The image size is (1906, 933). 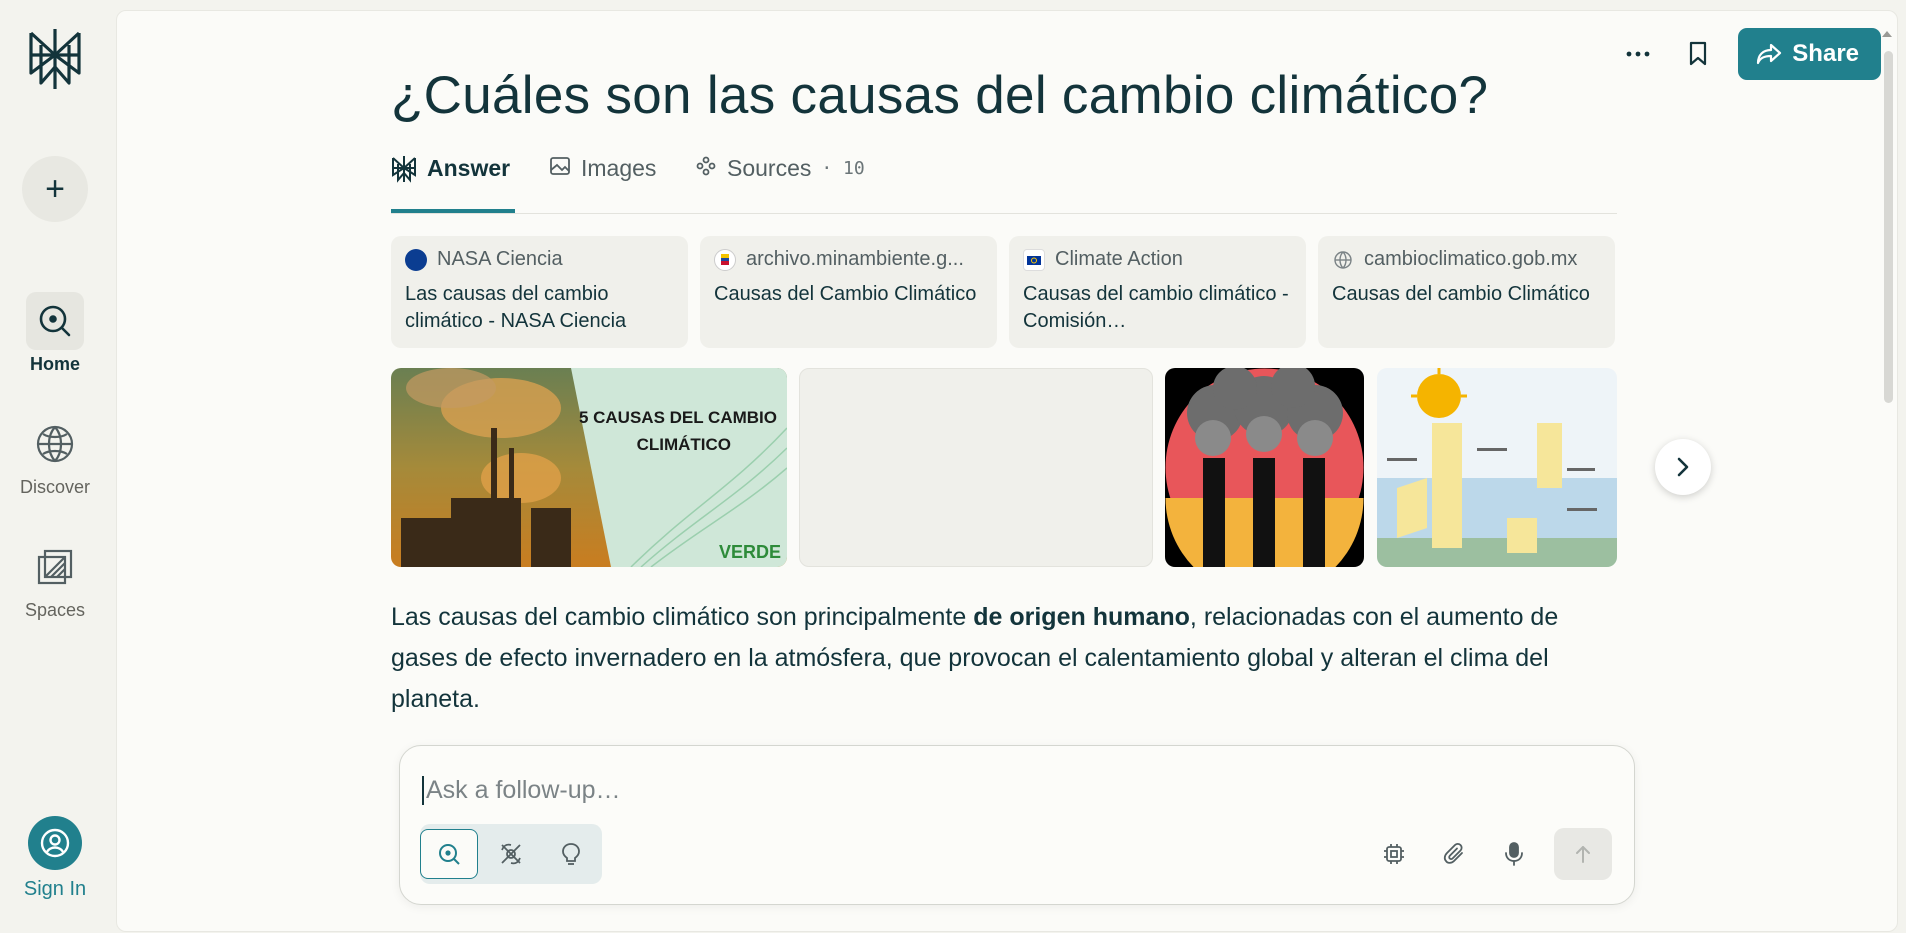 What do you see at coordinates (55, 321) in the screenshot?
I see `search-circle-icon` at bounding box center [55, 321].